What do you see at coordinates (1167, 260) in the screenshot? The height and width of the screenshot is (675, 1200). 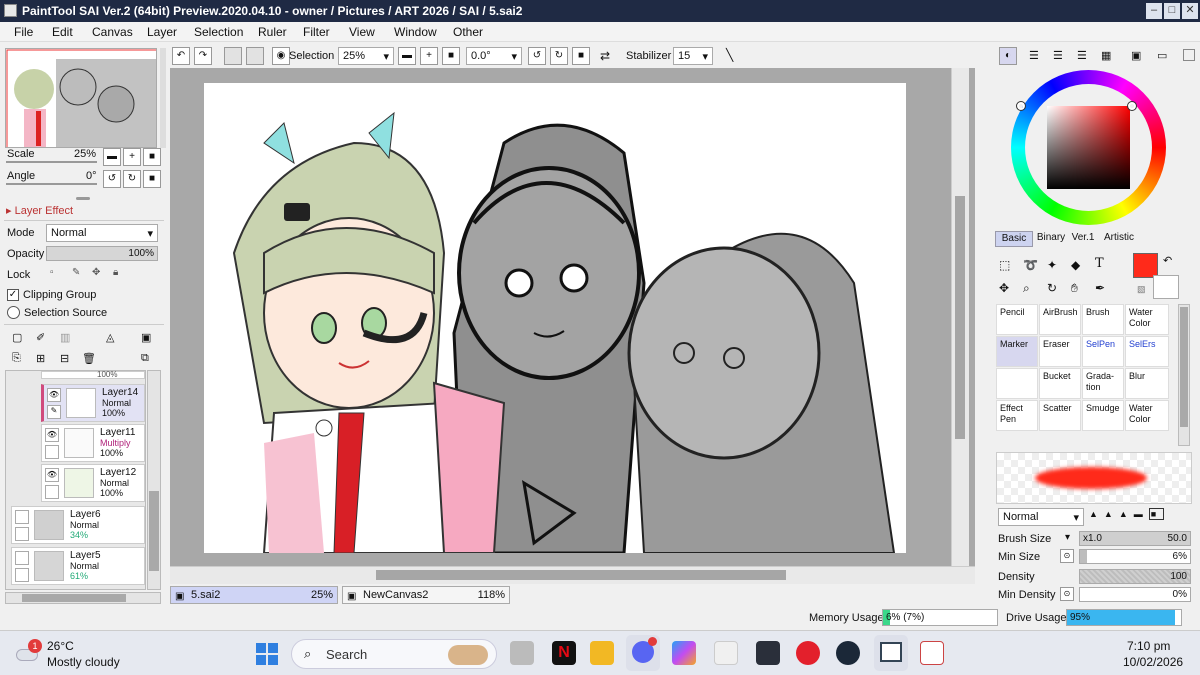 I see `swap-colors-icon: ↶` at bounding box center [1167, 260].